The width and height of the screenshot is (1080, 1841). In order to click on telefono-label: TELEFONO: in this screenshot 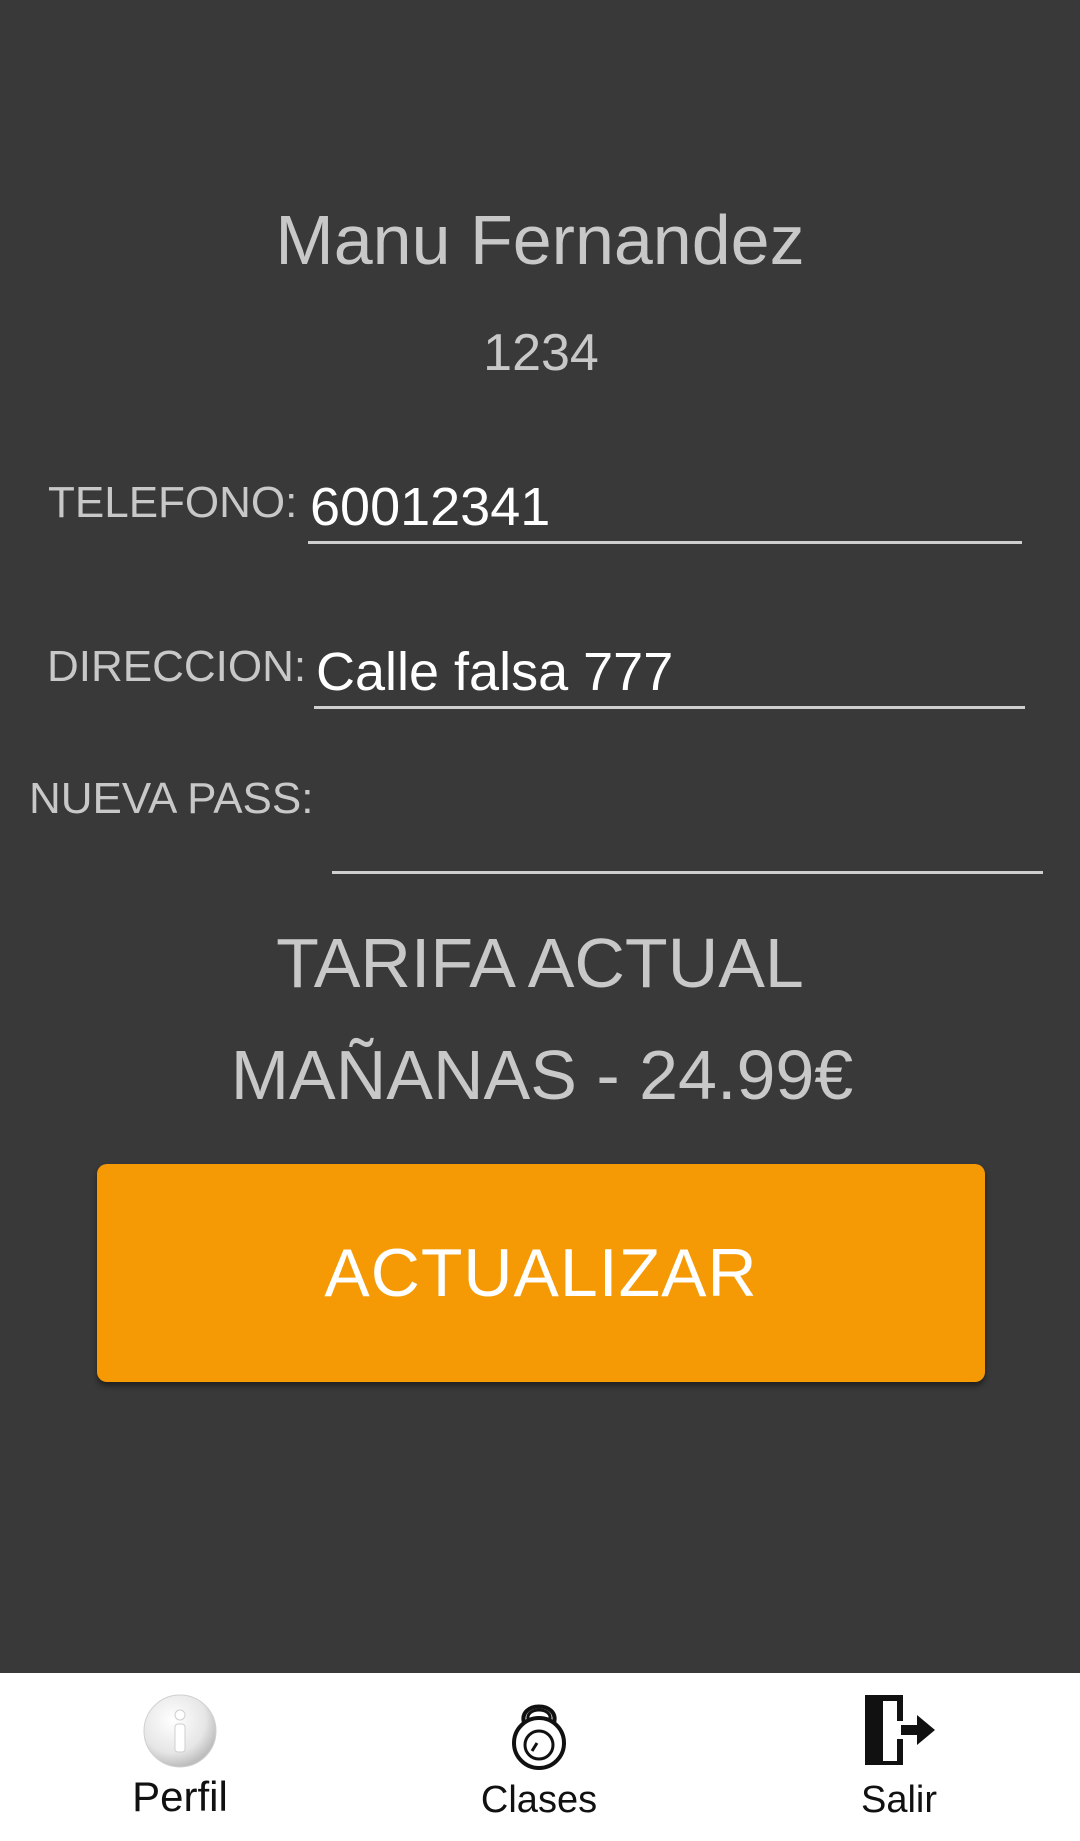, I will do `click(173, 502)`.